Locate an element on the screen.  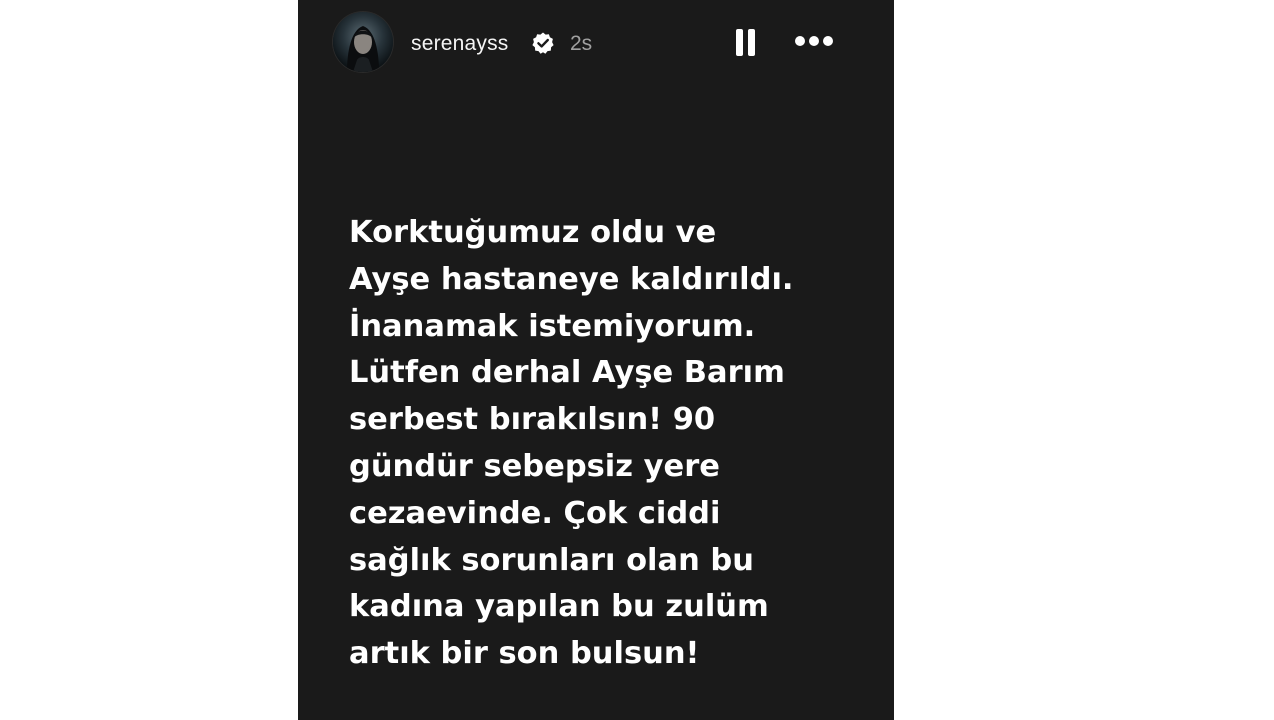
verified-badge-icon is located at coordinates (543, 43).